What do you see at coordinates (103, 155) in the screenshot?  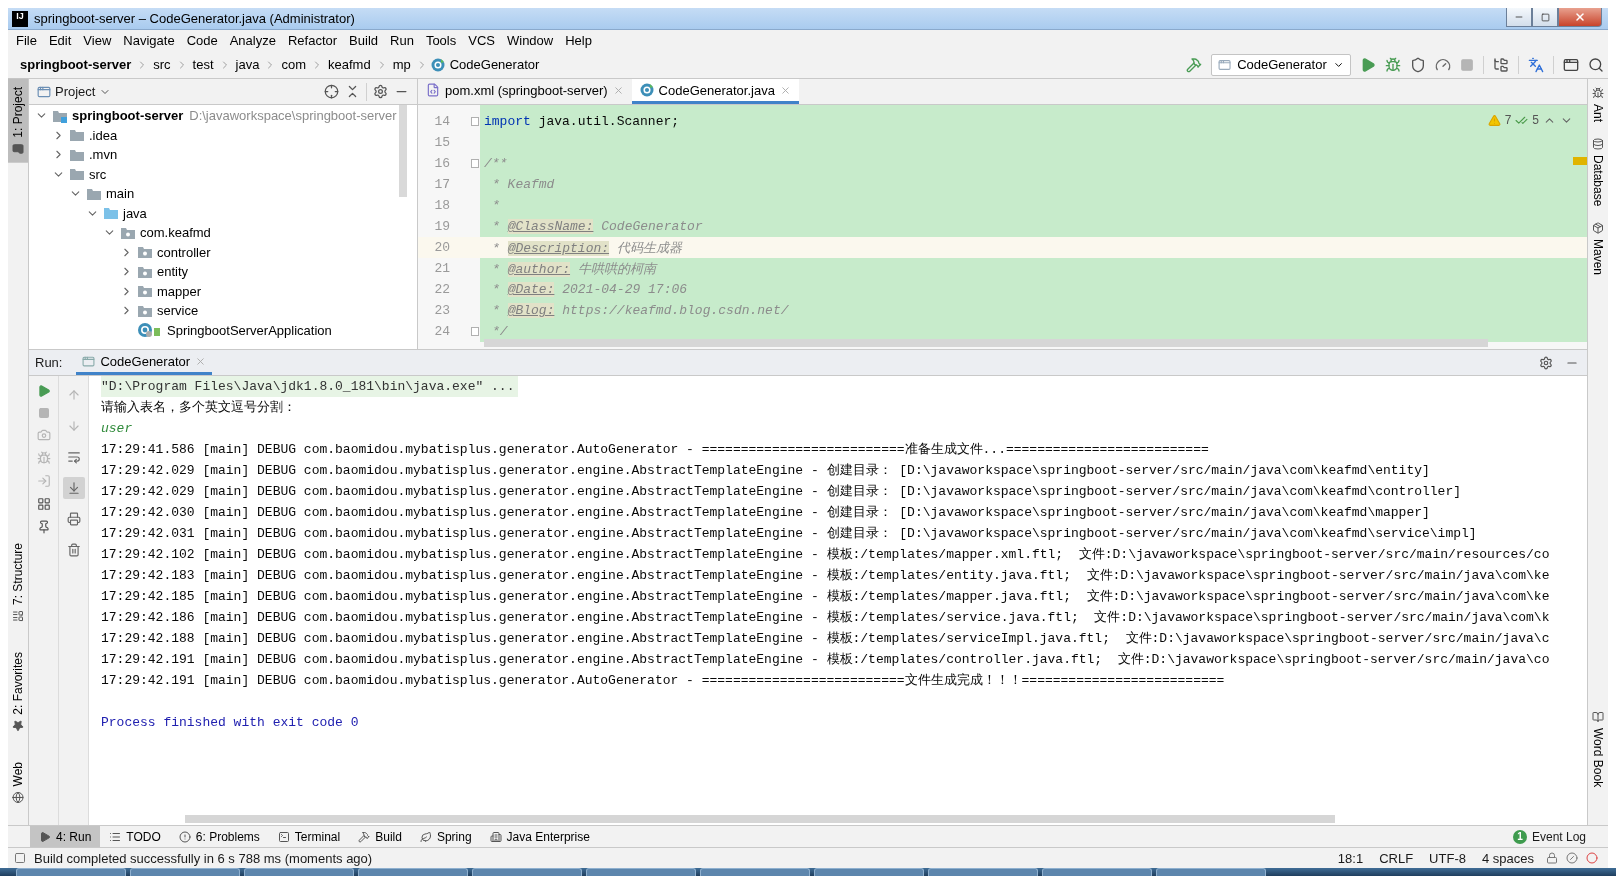 I see `tree-item: .mvn` at bounding box center [103, 155].